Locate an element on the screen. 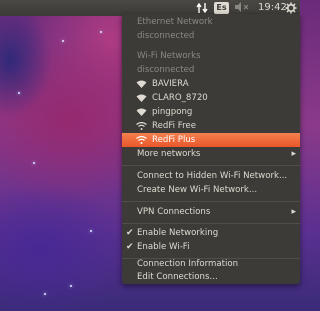  wifi-status: disconnected is located at coordinates (211, 70).